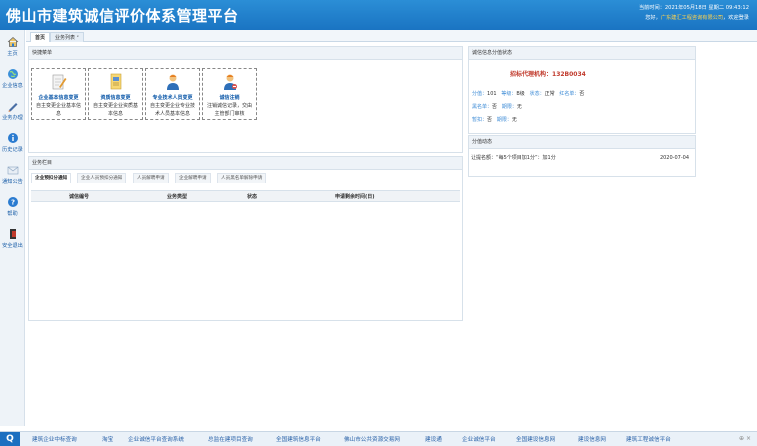  What do you see at coordinates (102, 178) in the screenshot?
I see `subtab-staff-deduction: 企业人员预扣分通知` at bounding box center [102, 178].